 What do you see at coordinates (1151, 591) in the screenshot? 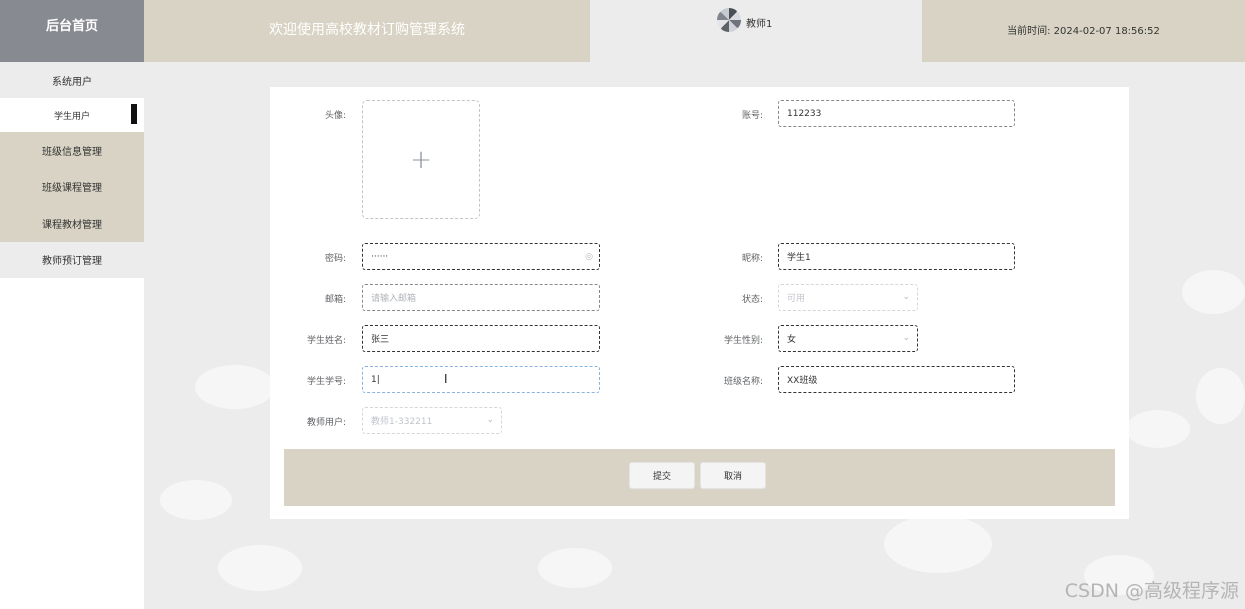
I see `watermark: CSDN @高级程序源` at bounding box center [1151, 591].